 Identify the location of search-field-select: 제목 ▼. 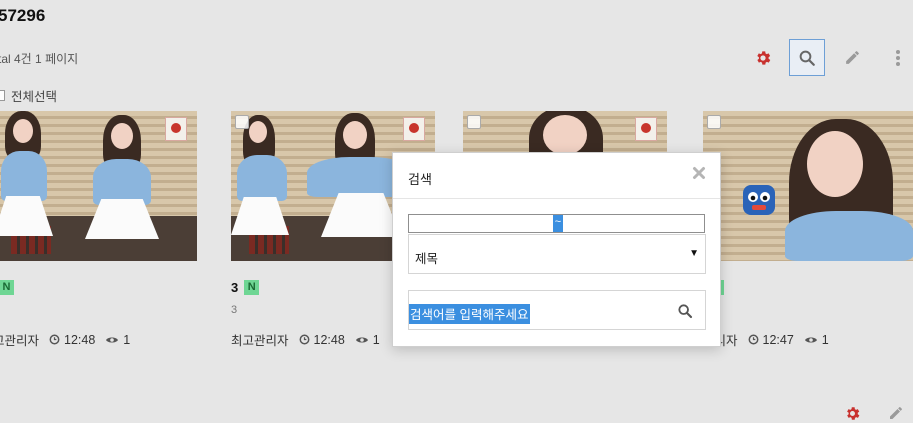
(557, 254).